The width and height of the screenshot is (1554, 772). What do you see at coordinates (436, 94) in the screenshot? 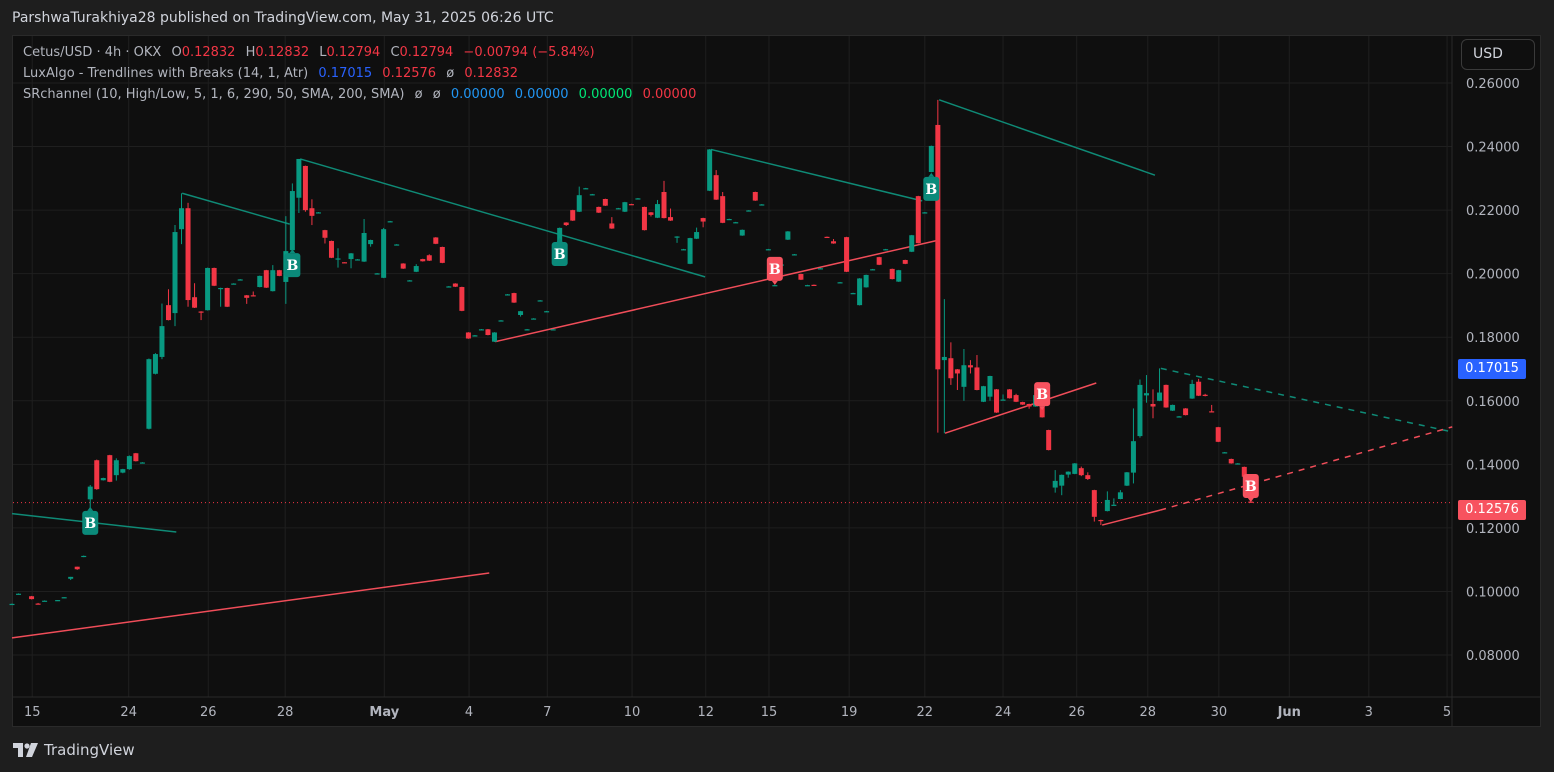
I see `srchannel-na-2: ø` at bounding box center [436, 94].